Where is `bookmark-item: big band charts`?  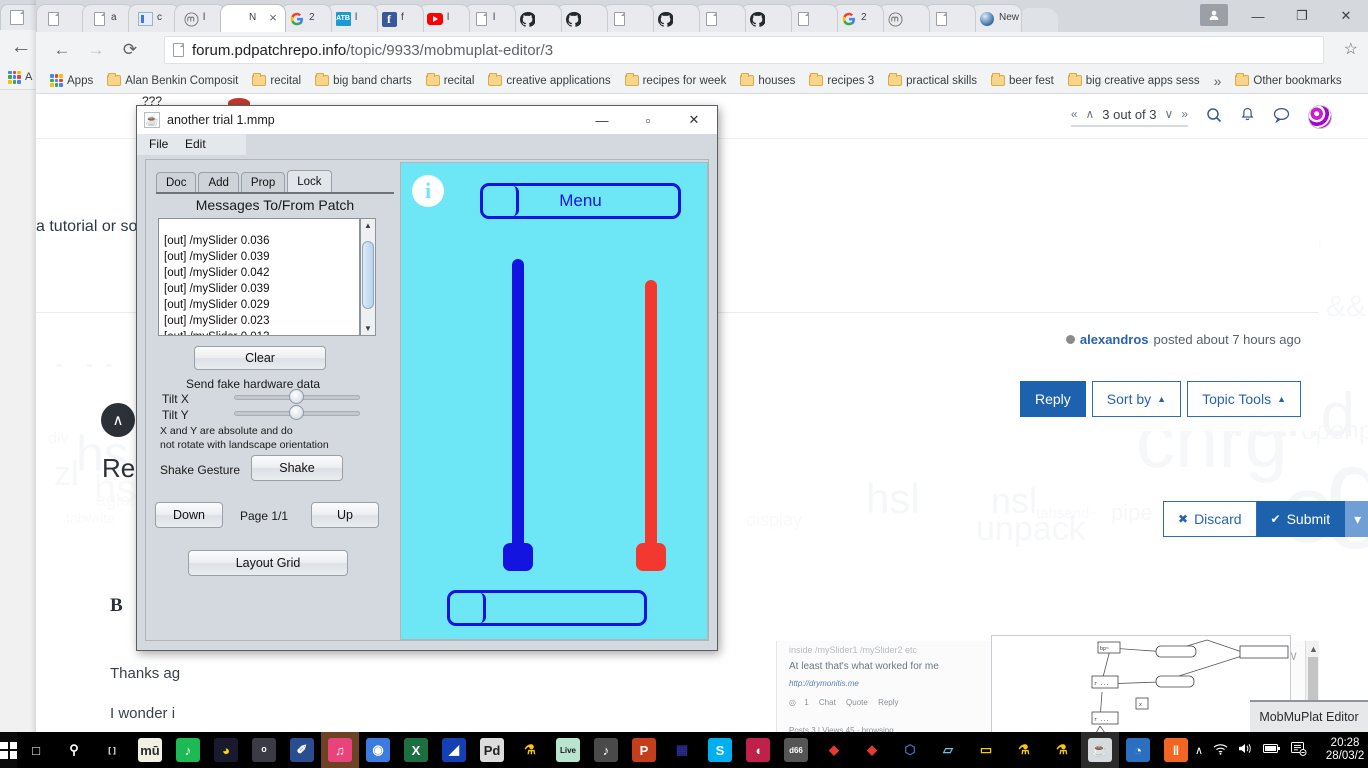 bookmark-item: big band charts is located at coordinates (363, 81).